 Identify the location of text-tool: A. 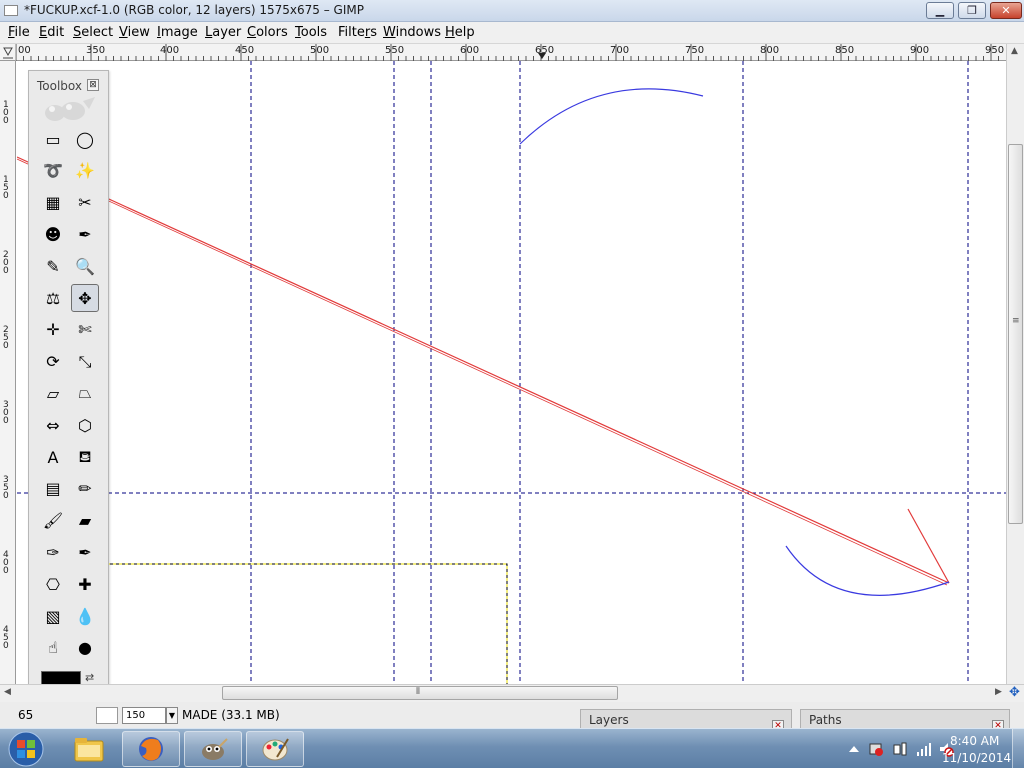
(53, 457).